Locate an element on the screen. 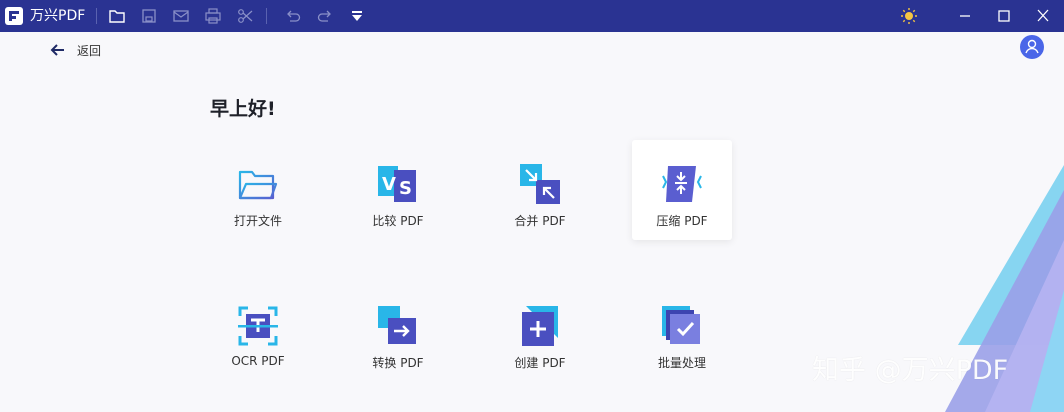 This screenshot has height=412, width=1064. undo-icon is located at coordinates (293, 16).